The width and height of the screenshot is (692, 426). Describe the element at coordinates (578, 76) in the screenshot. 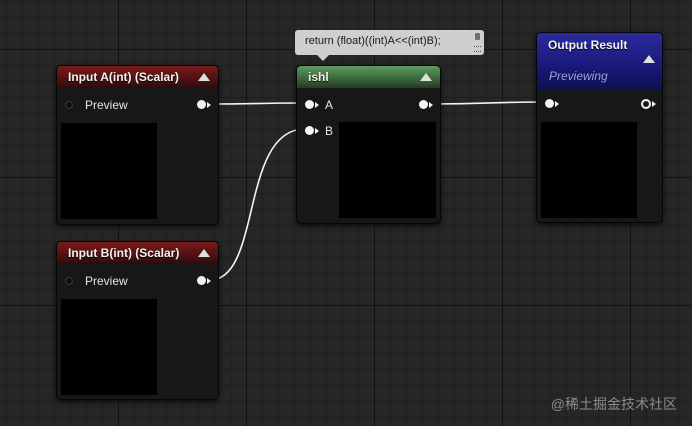

I see `previewing-label: Previewing` at that location.